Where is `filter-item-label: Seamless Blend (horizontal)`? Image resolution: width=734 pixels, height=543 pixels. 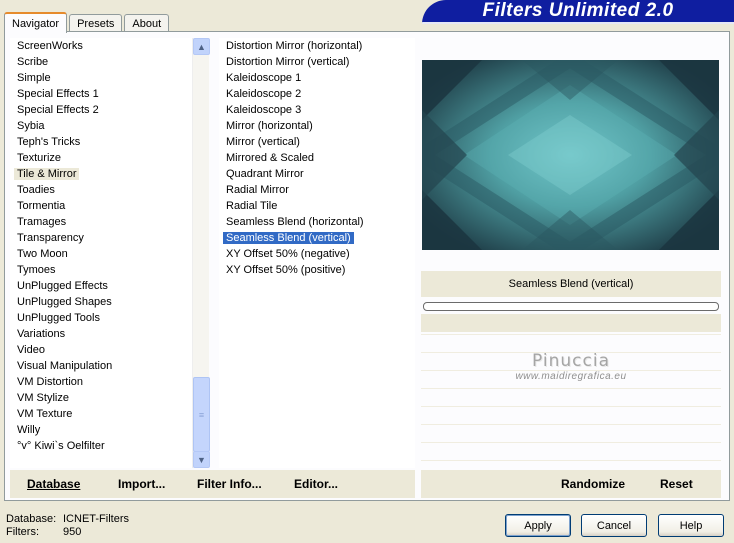
filter-item-label: Seamless Blend (horizontal) is located at coordinates (295, 222).